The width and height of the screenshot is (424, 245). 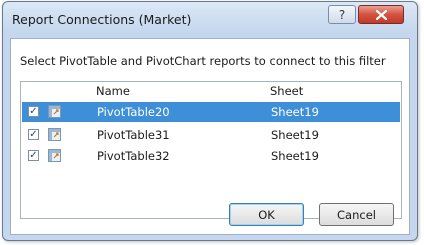 What do you see at coordinates (133, 156) in the screenshot?
I see `row-name: PivotTable32` at bounding box center [133, 156].